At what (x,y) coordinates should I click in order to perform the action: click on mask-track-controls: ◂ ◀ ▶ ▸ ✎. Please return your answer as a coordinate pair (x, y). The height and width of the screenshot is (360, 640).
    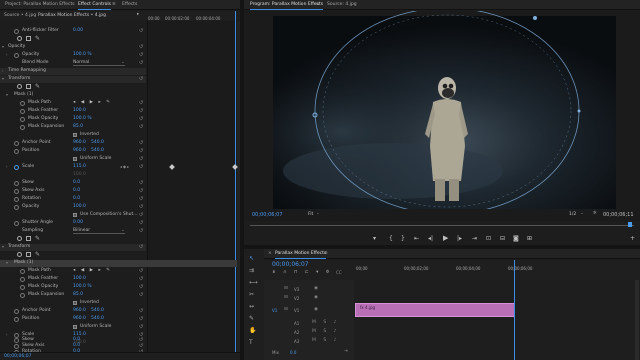
    Looking at the image, I should click on (92, 102).